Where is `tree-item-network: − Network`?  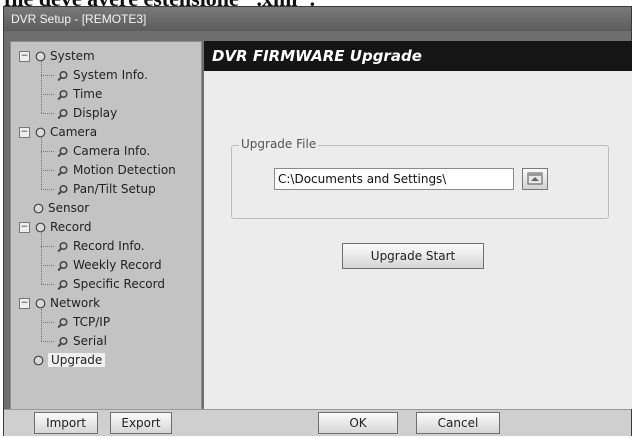
tree-item-network: − Network is located at coordinates (59, 303).